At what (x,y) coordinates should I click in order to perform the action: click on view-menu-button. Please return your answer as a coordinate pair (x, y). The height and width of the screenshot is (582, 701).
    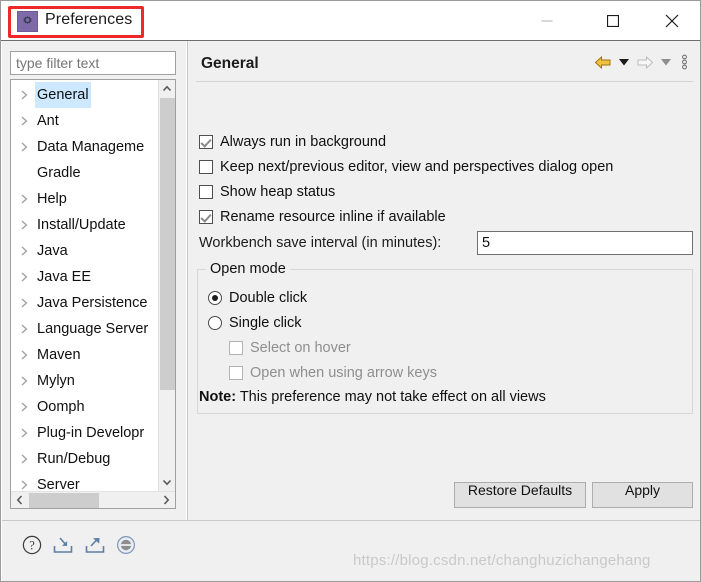
    Looking at the image, I should click on (684, 62).